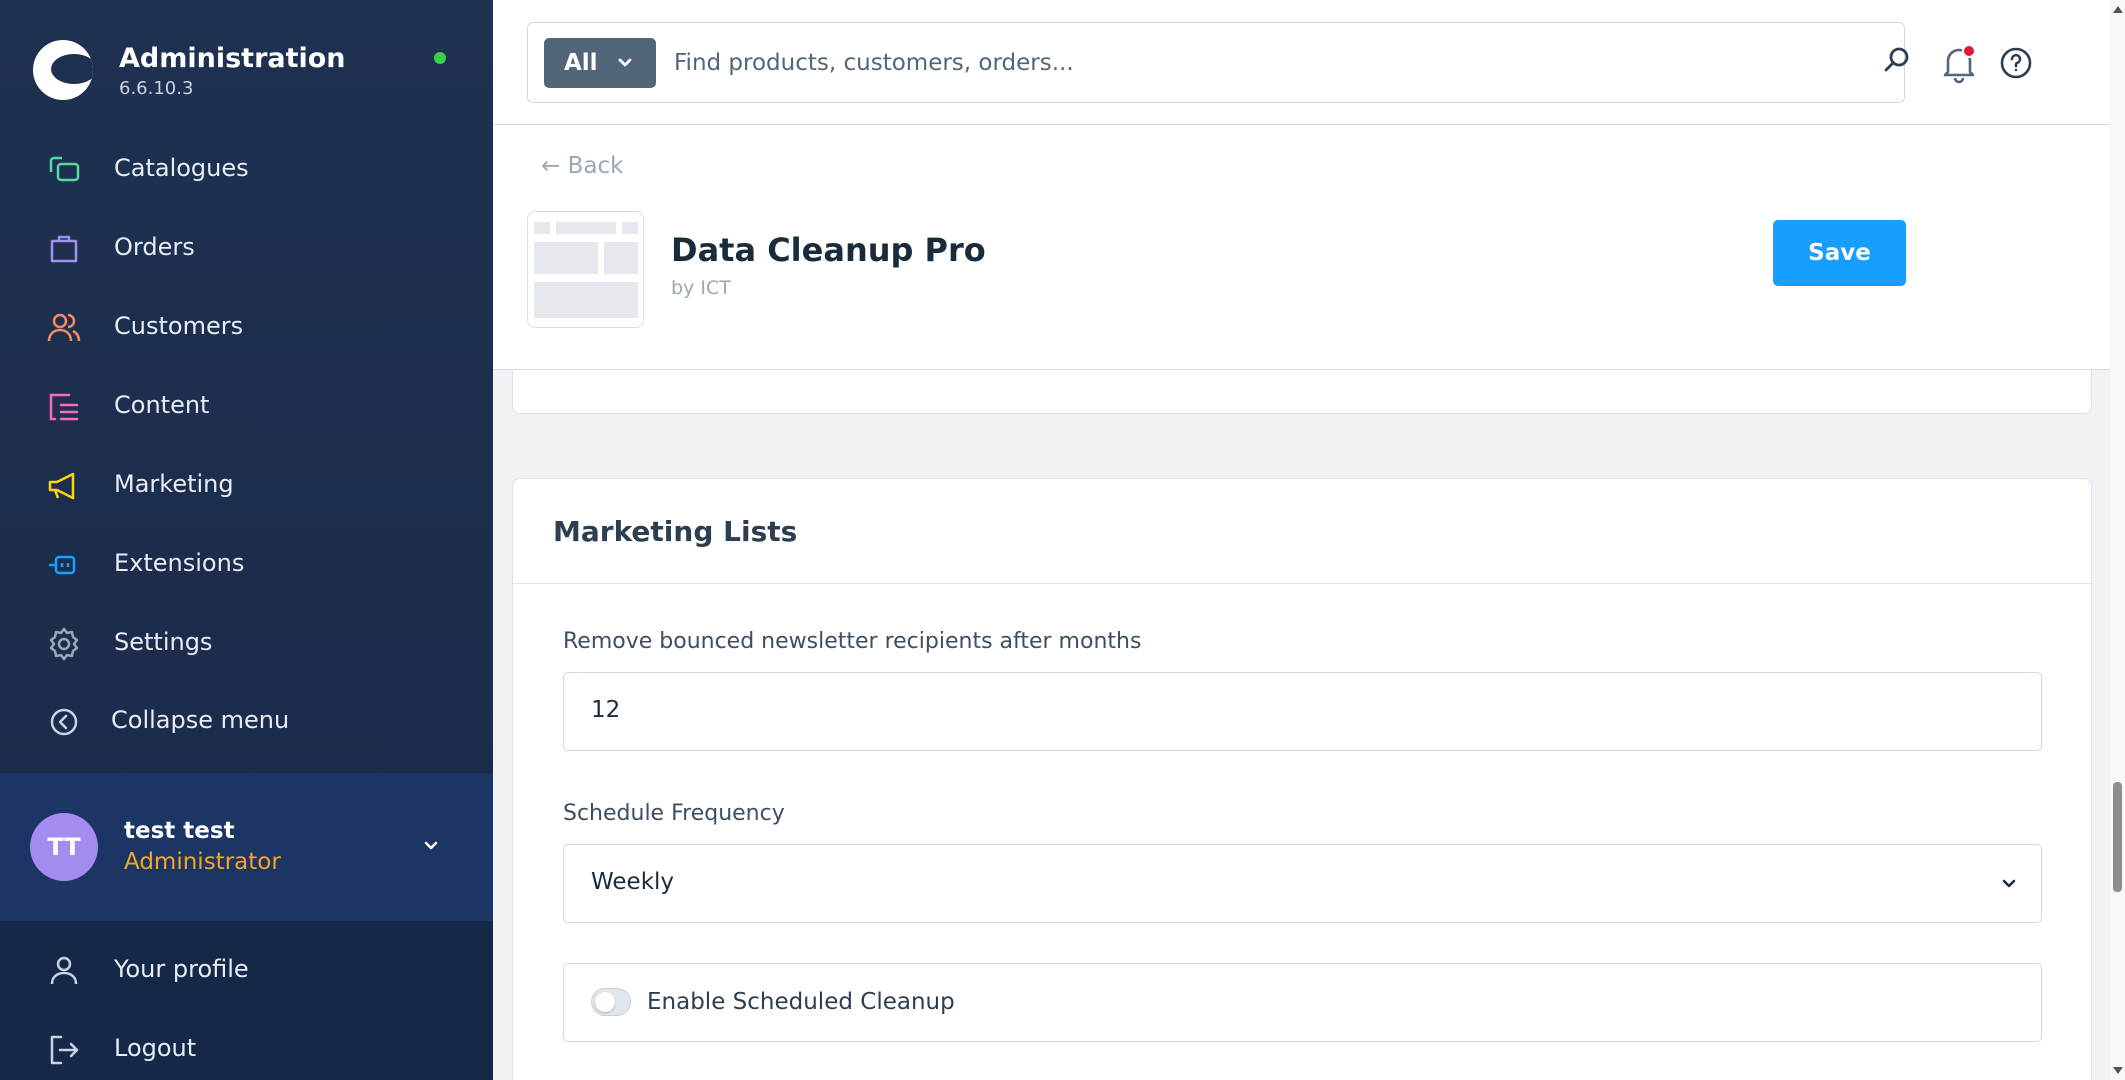 Image resolution: width=2125 pixels, height=1080 pixels. I want to click on brand: Administration 6.6.10.3, so click(253, 71).